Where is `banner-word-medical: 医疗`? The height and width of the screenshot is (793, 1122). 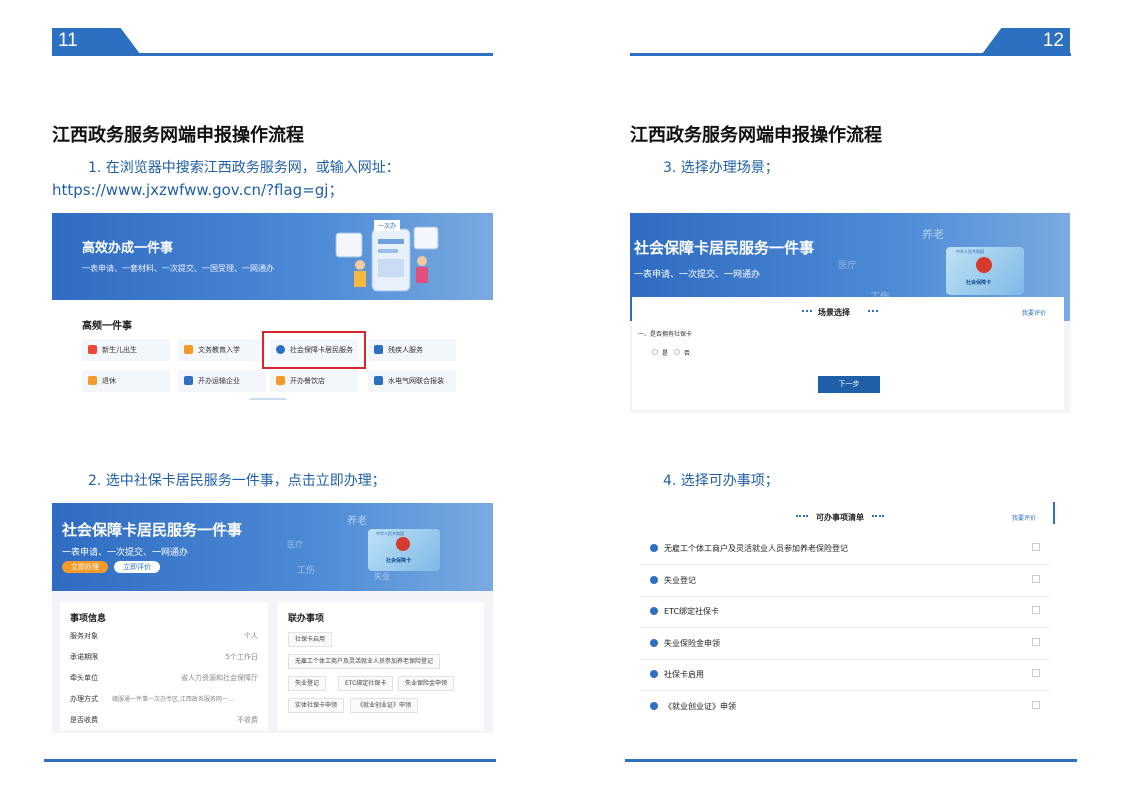
banner-word-medical: 医疗 is located at coordinates (295, 544).